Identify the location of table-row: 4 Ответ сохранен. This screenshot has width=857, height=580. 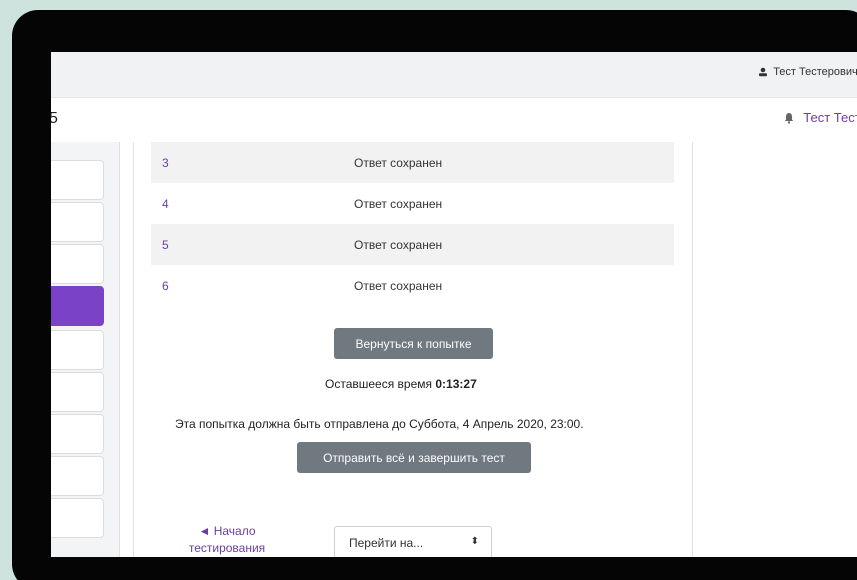
(412, 203).